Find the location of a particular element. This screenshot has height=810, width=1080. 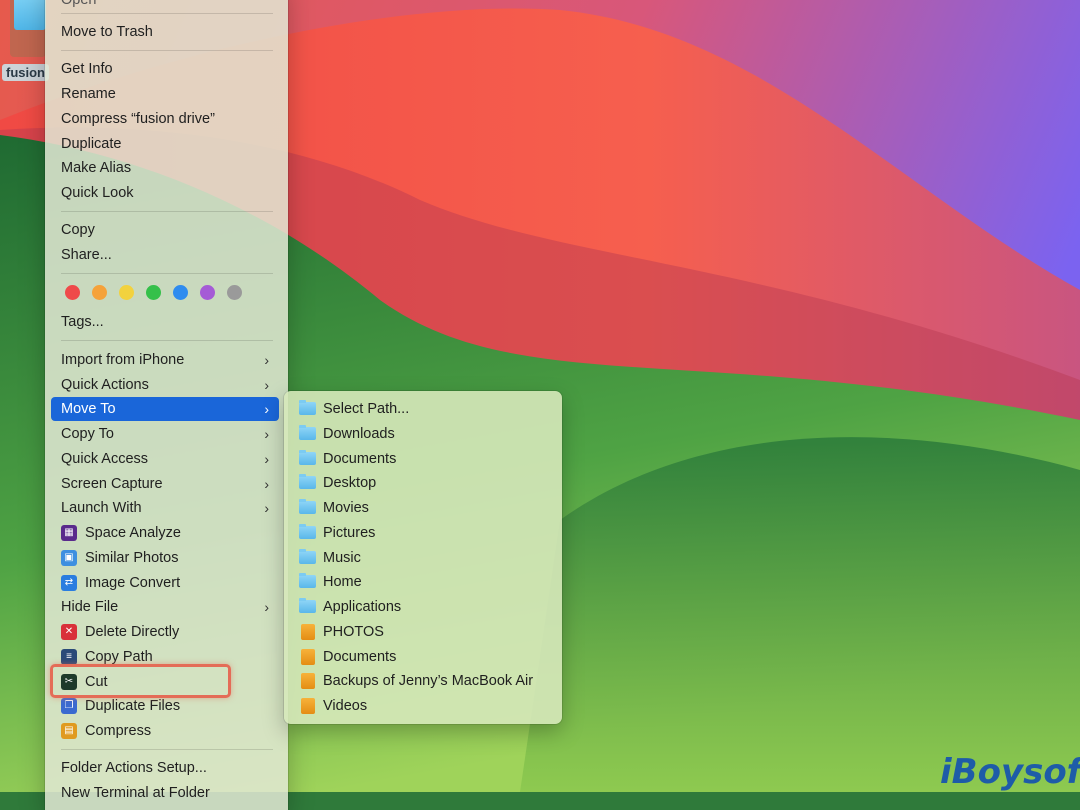

move-to-downloads: Downloads is located at coordinates (423, 434).